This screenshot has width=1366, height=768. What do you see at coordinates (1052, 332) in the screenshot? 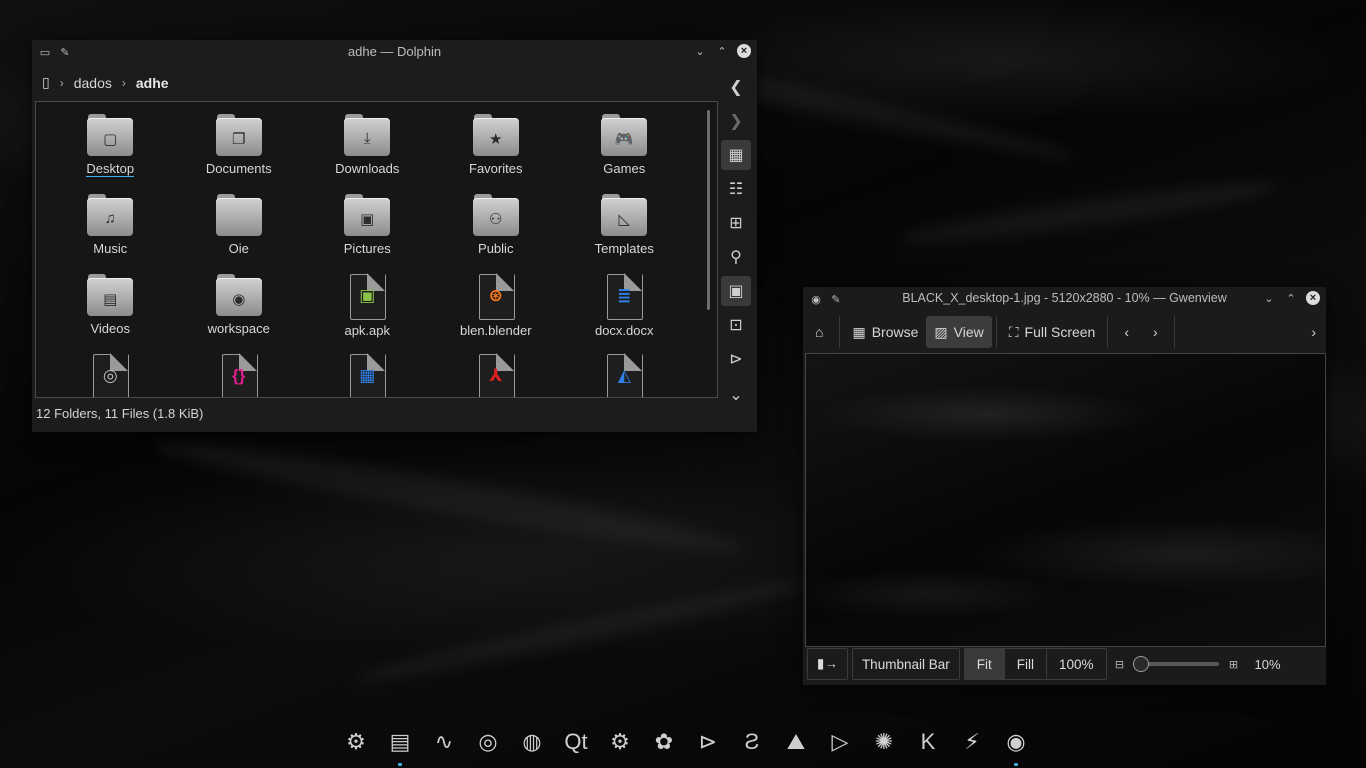
I see `fullscreen-button: ⛶ Full Screen` at bounding box center [1052, 332].